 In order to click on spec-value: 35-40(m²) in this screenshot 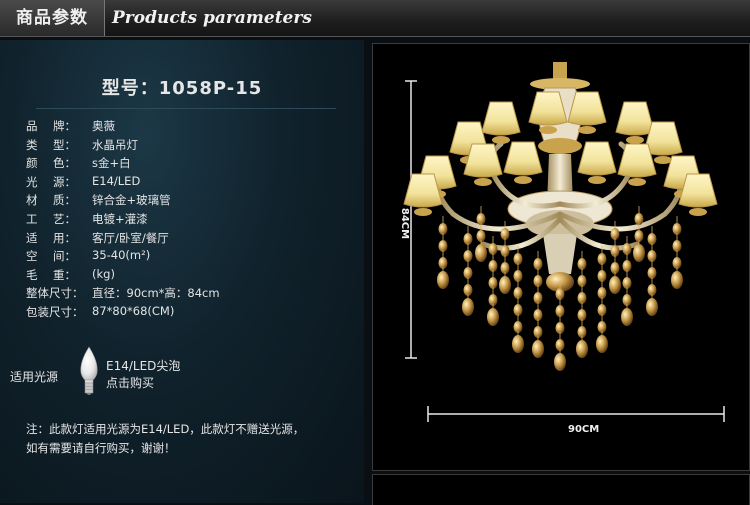, I will do `click(121, 255)`.